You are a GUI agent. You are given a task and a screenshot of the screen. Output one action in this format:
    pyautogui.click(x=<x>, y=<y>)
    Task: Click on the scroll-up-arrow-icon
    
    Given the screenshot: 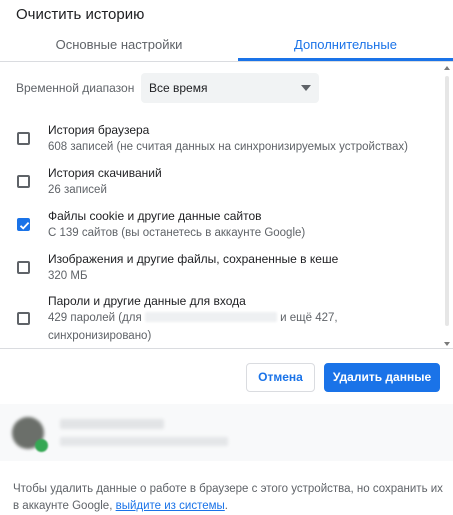 What is the action you would take?
    pyautogui.click(x=447, y=68)
    